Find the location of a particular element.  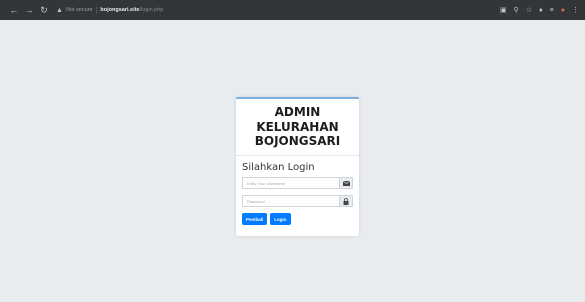

card-header: ADMIN KELURAHAN BOJONGSARI is located at coordinates (297, 127).